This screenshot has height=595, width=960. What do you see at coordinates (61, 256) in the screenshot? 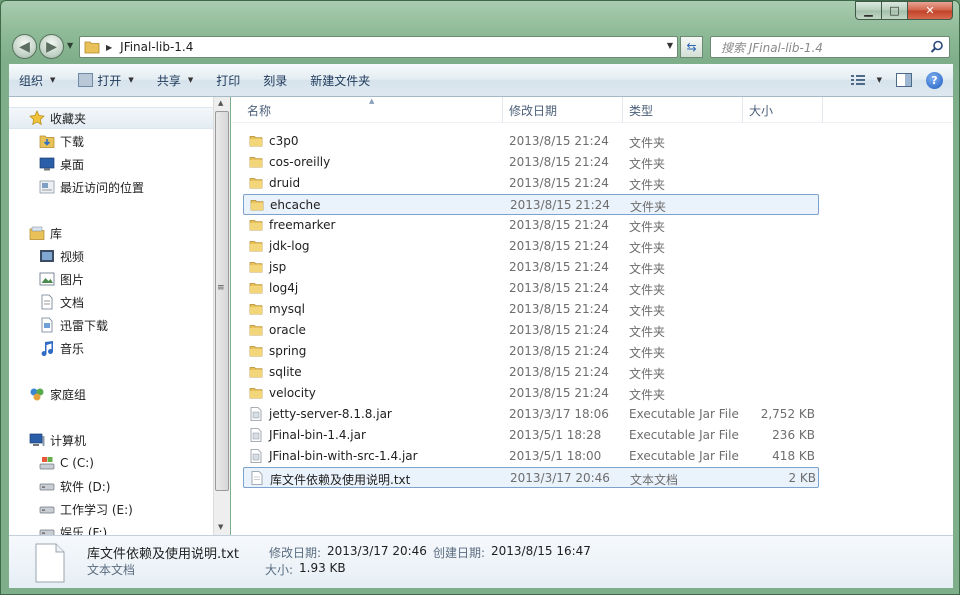
I see `nav-videos: 视频` at bounding box center [61, 256].